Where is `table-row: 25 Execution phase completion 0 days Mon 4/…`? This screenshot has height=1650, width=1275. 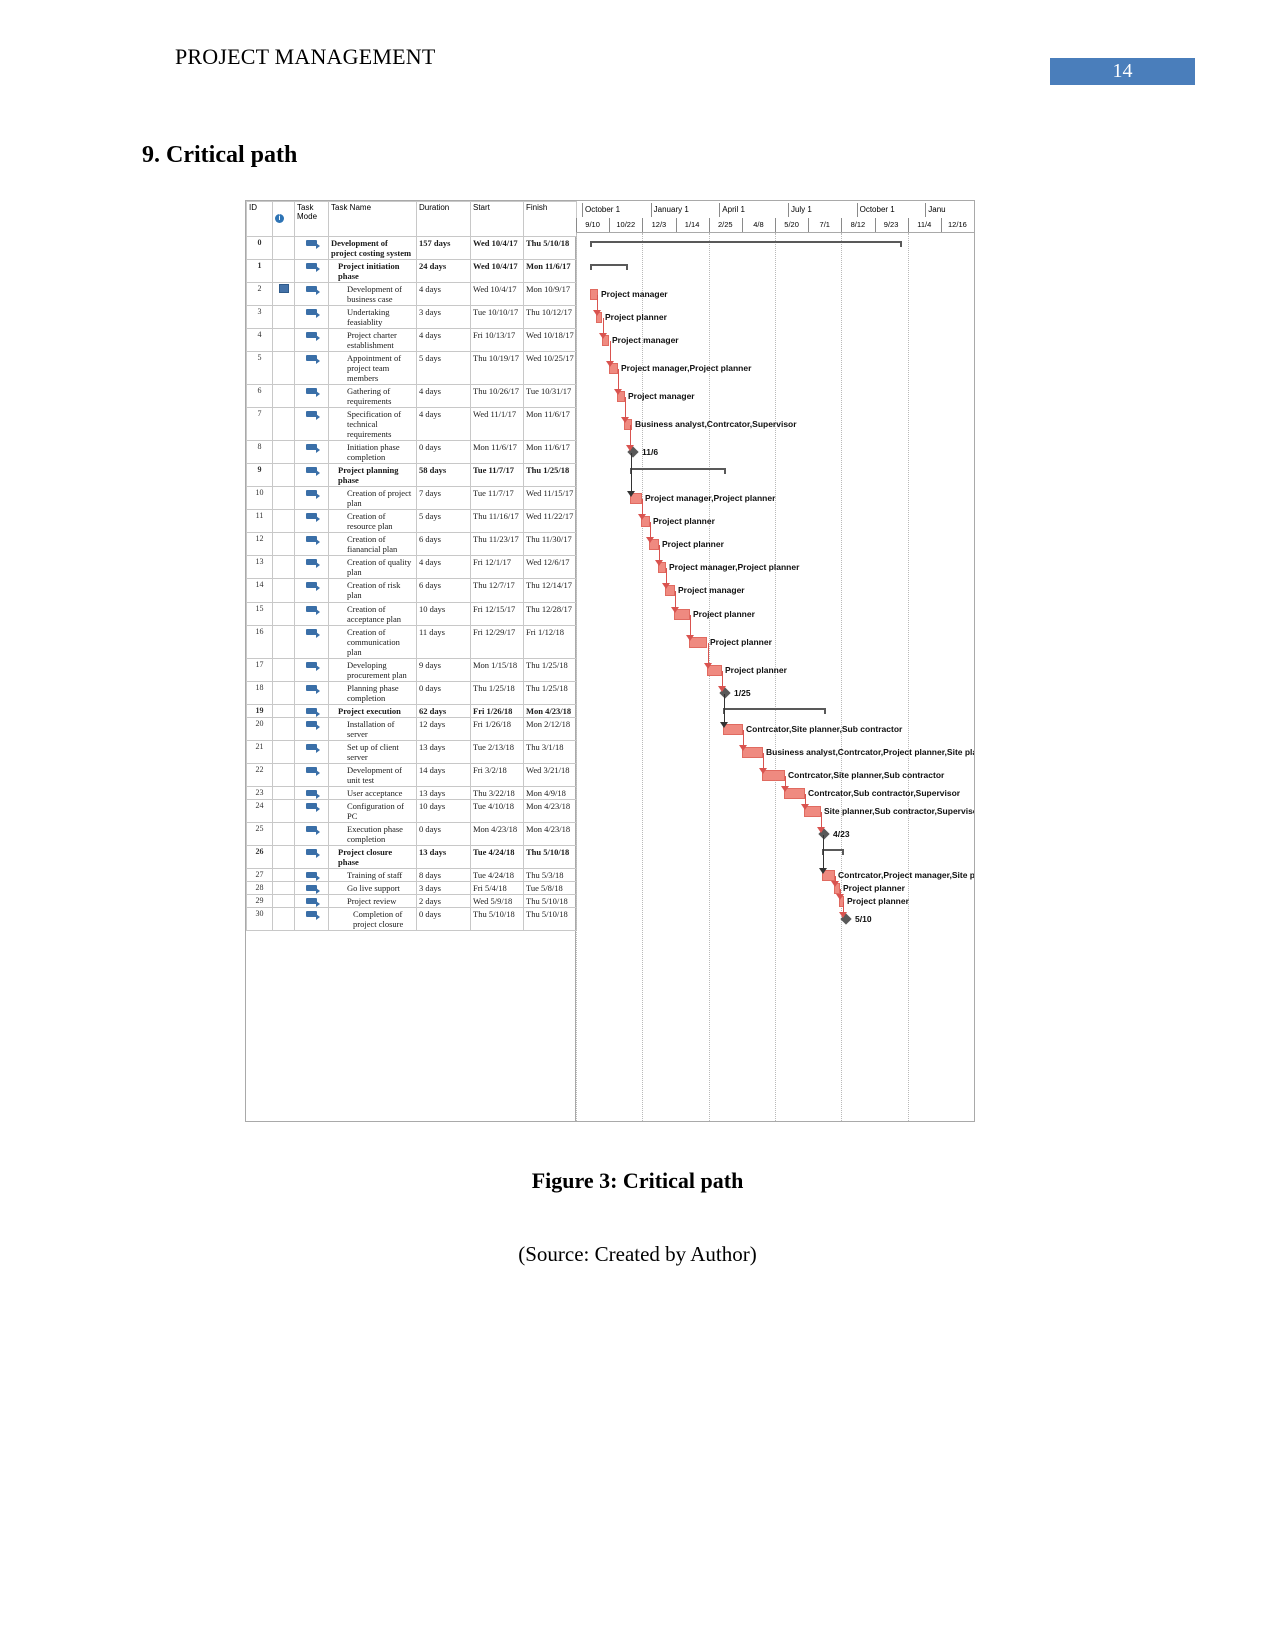 table-row: 25 Execution phase completion 0 days Mon 4/… is located at coordinates (411, 833).